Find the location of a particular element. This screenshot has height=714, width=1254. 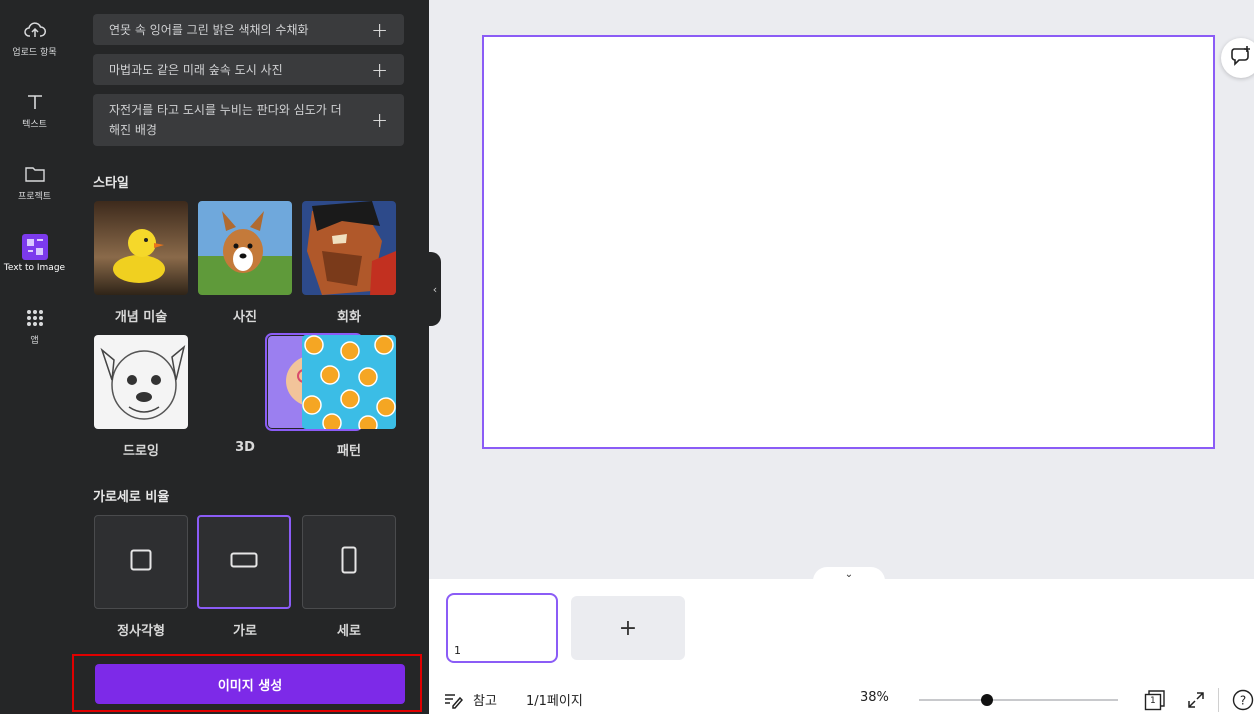

rail-item-text: 텍스트 is located at coordinates (34, 110).